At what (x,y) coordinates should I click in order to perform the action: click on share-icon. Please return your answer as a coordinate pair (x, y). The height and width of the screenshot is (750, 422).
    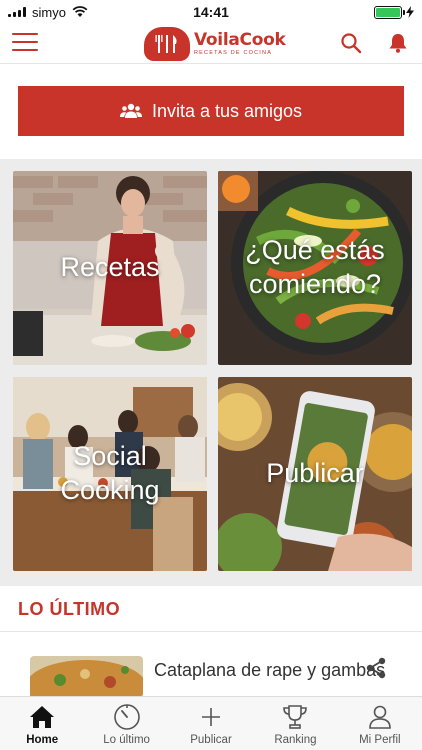
    Looking at the image, I should click on (376, 668).